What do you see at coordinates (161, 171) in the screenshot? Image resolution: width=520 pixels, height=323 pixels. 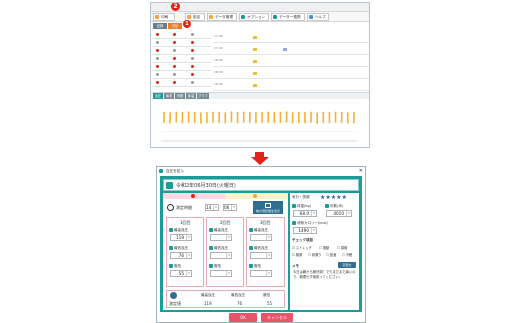 I see `app-icon` at bounding box center [161, 171].